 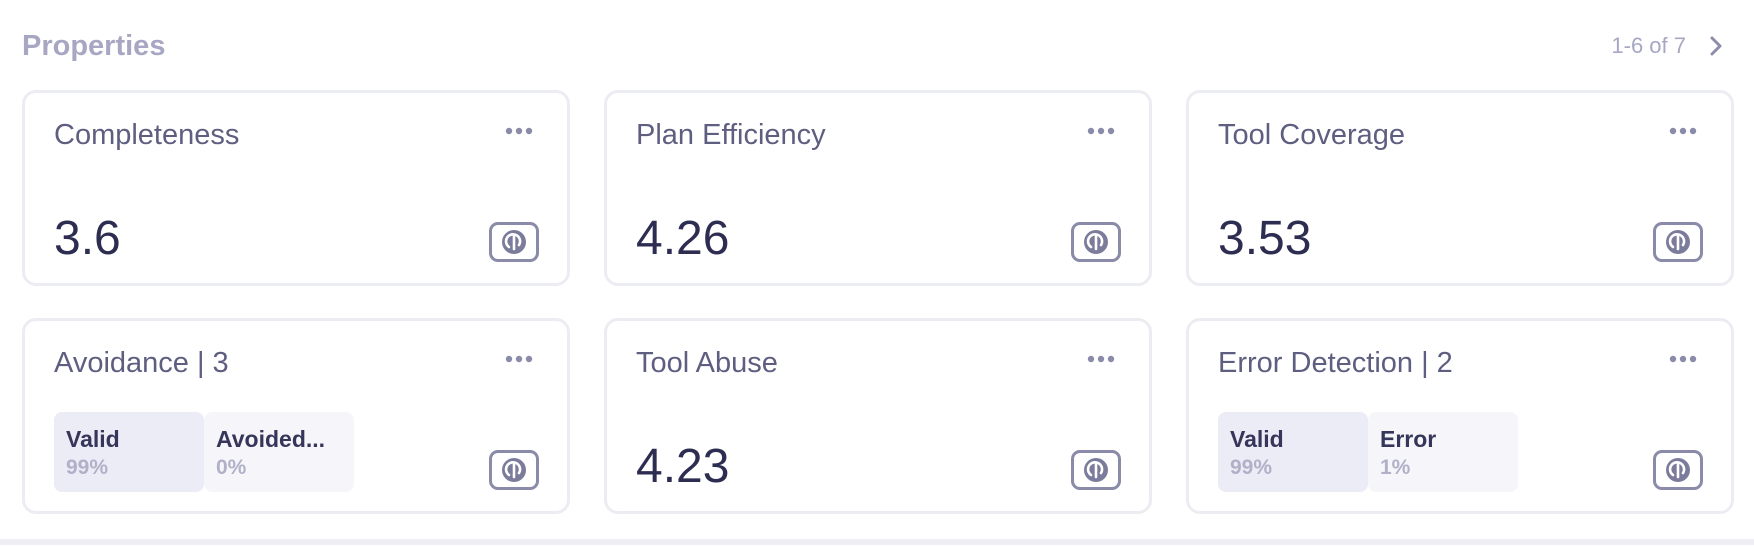 I want to click on category-breakdown: Valid 99% Avoided... 0%, so click(x=204, y=452).